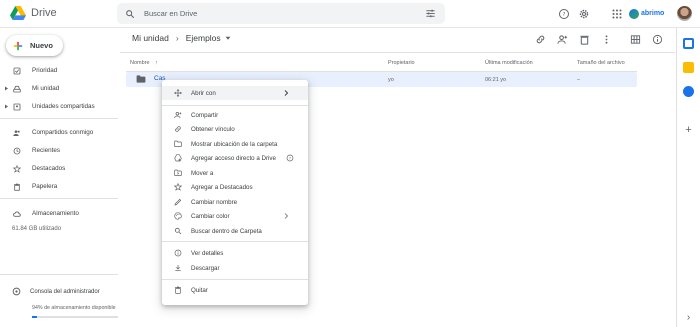  I want to click on drive-logo: Drive, so click(33, 13).